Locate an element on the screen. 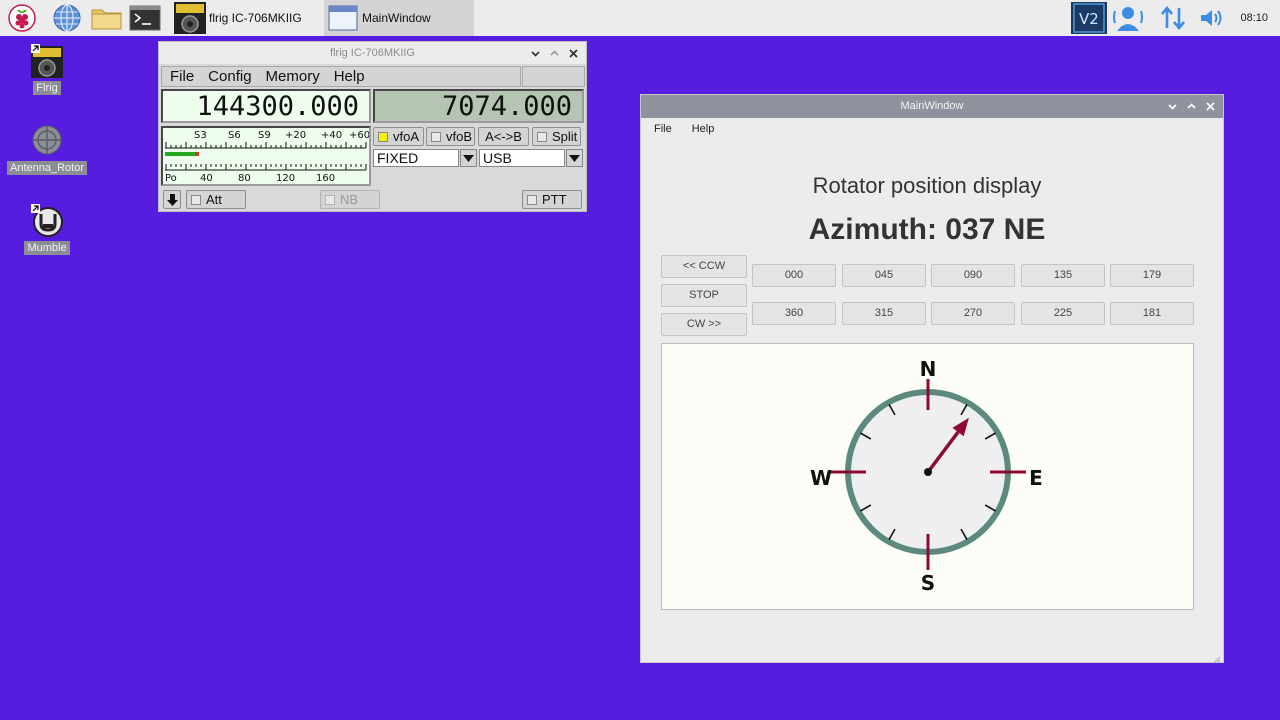  power-label-40: 40 is located at coordinates (206, 178).